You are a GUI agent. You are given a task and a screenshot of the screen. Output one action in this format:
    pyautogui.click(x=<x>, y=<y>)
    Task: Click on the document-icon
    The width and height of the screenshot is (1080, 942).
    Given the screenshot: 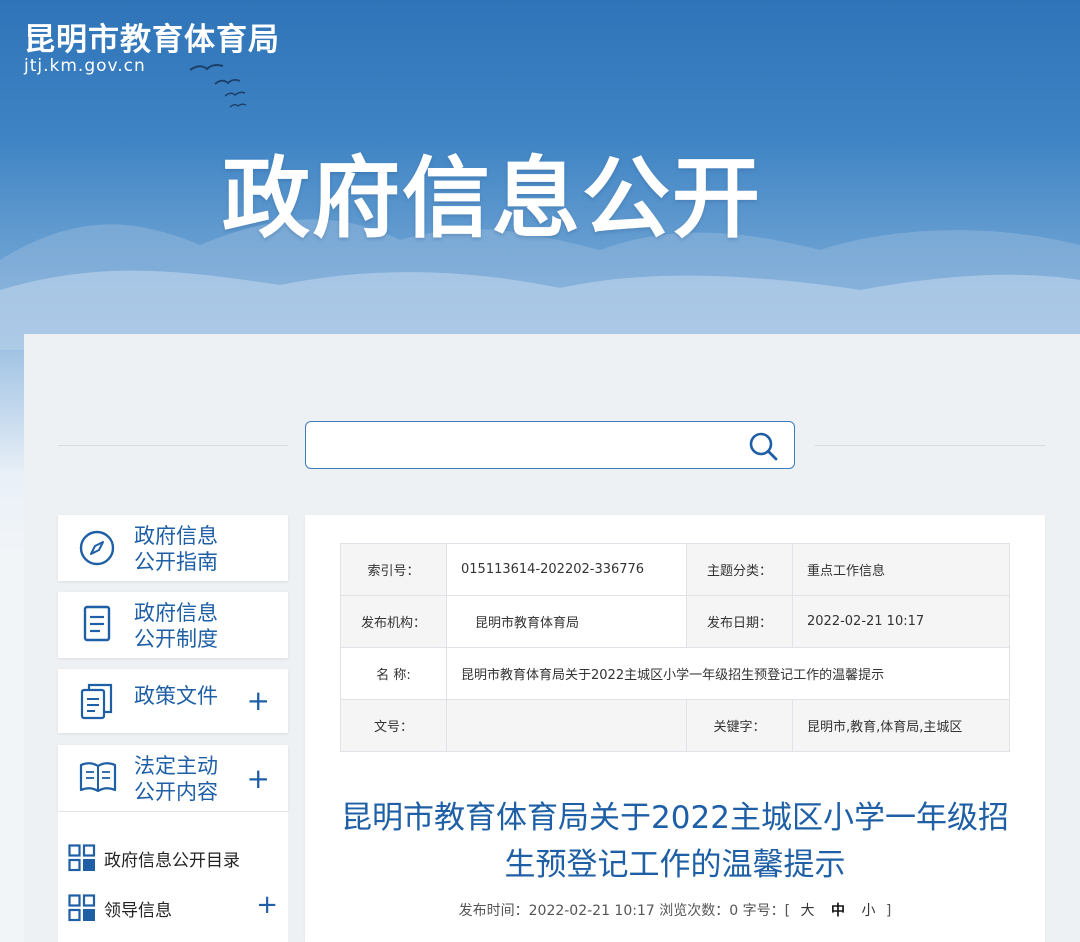 What is the action you would take?
    pyautogui.click(x=97, y=623)
    